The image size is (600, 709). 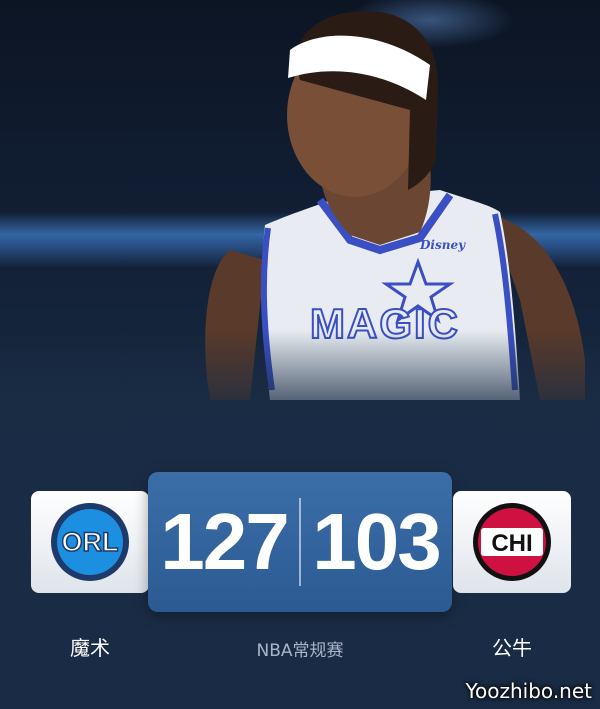 I want to click on game-type-label: NBA常规赛, so click(x=300, y=651).